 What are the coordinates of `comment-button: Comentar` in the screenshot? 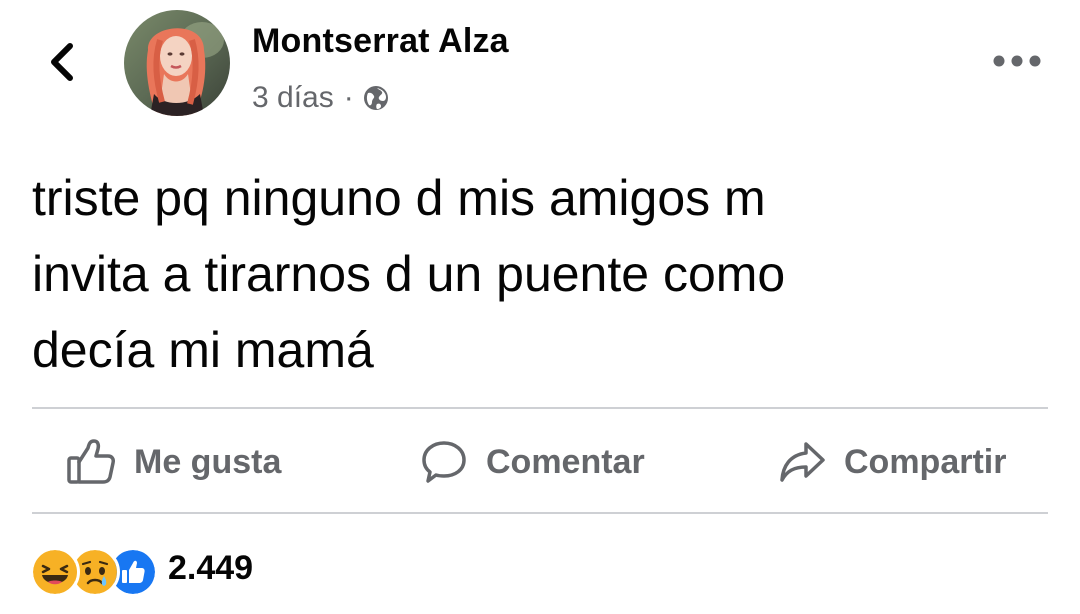 It's located at (532, 462).